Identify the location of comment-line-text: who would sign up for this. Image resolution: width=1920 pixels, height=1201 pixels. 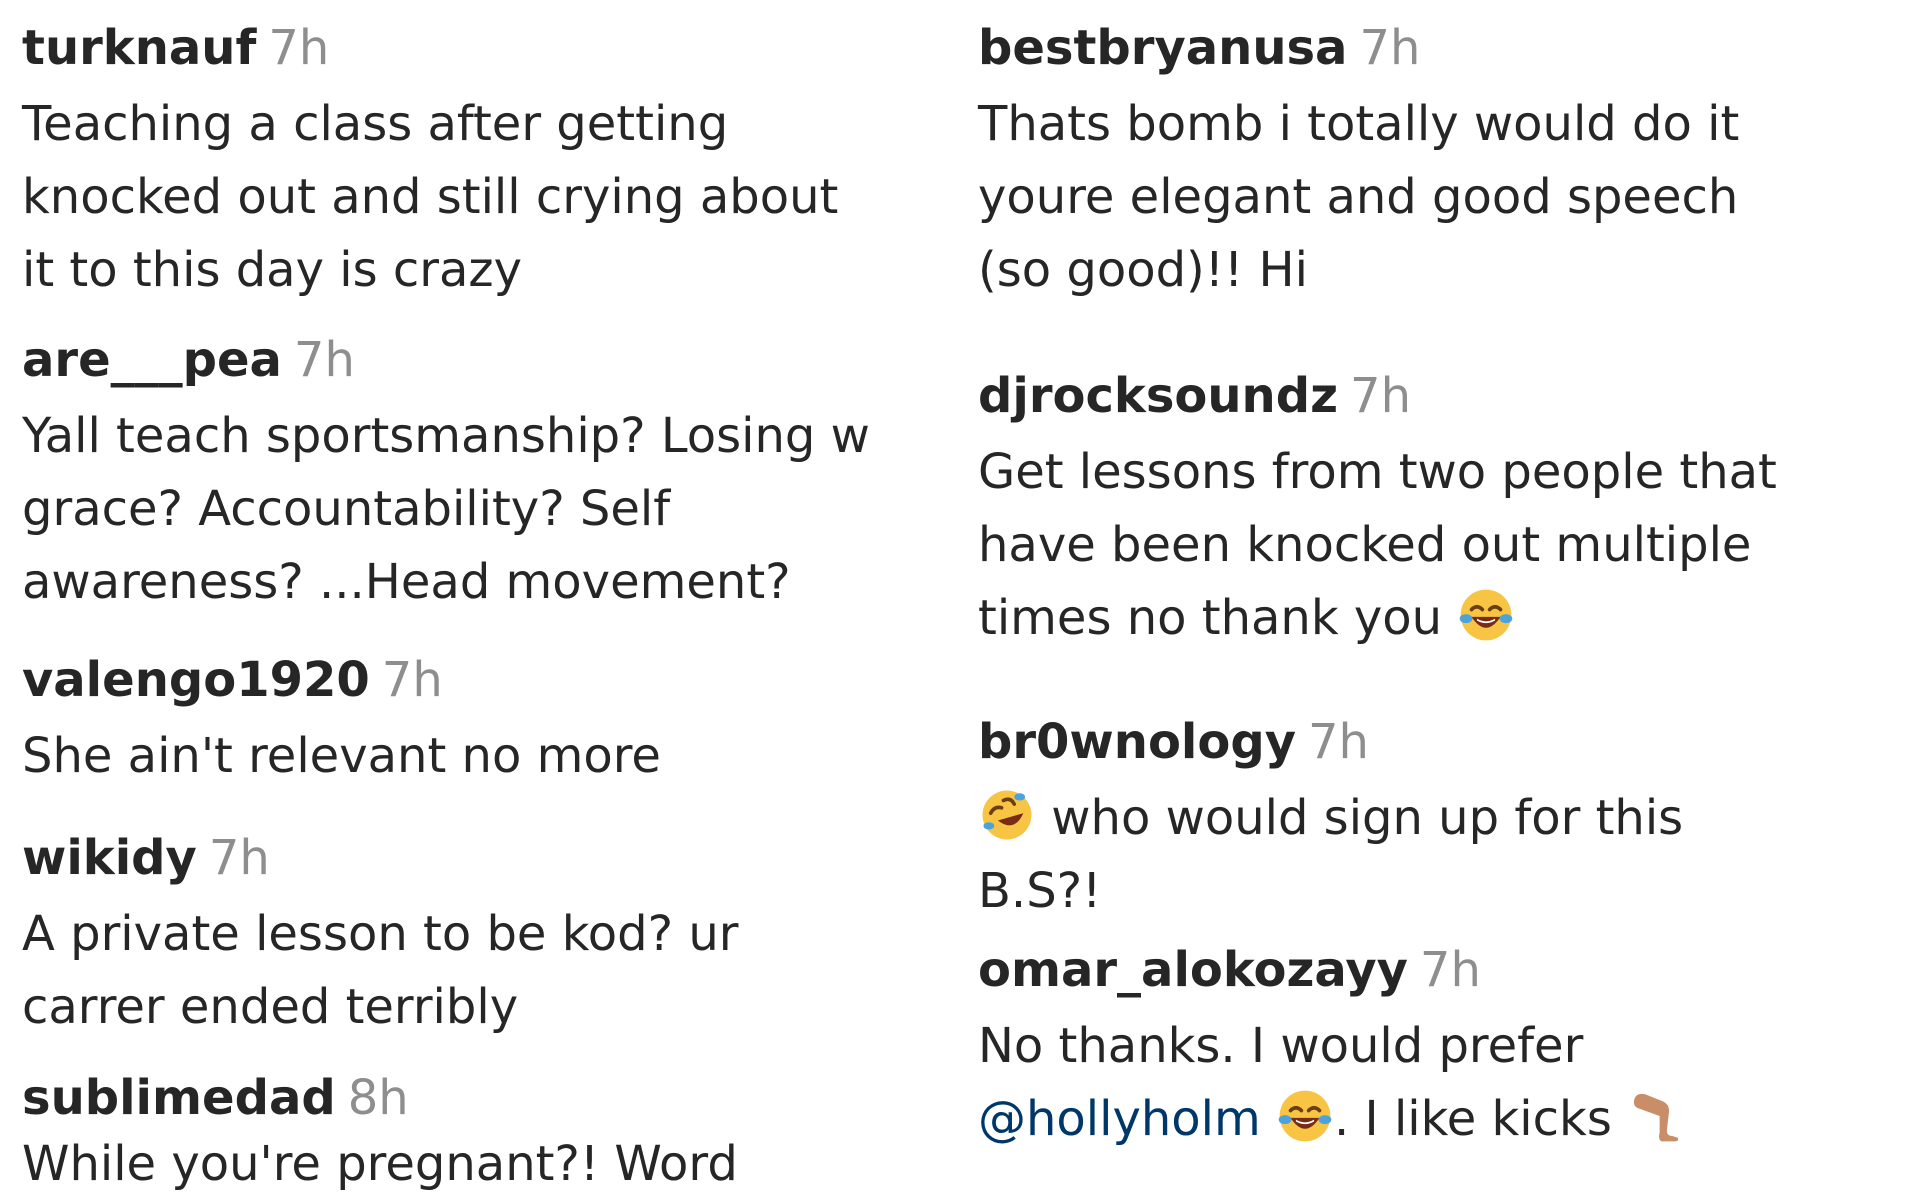
(1367, 818).